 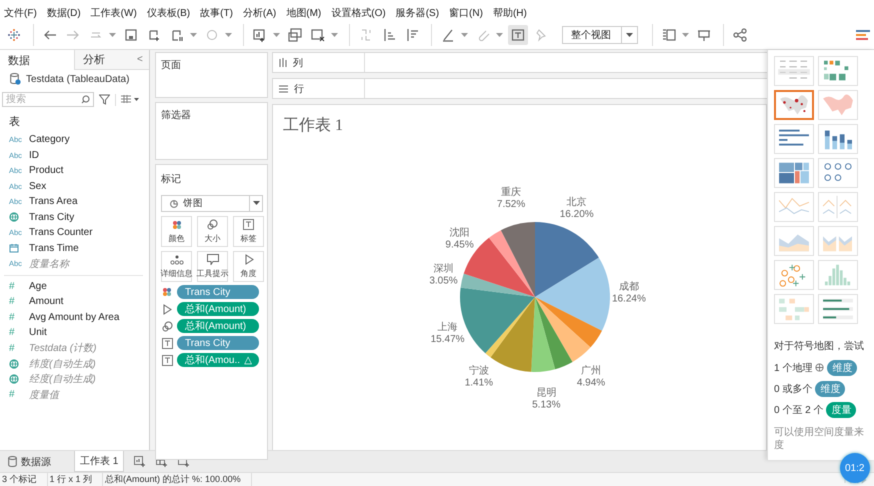 What do you see at coordinates (212, 360) in the screenshot?
I see `pill-label: 总和(Amou..` at bounding box center [212, 360].